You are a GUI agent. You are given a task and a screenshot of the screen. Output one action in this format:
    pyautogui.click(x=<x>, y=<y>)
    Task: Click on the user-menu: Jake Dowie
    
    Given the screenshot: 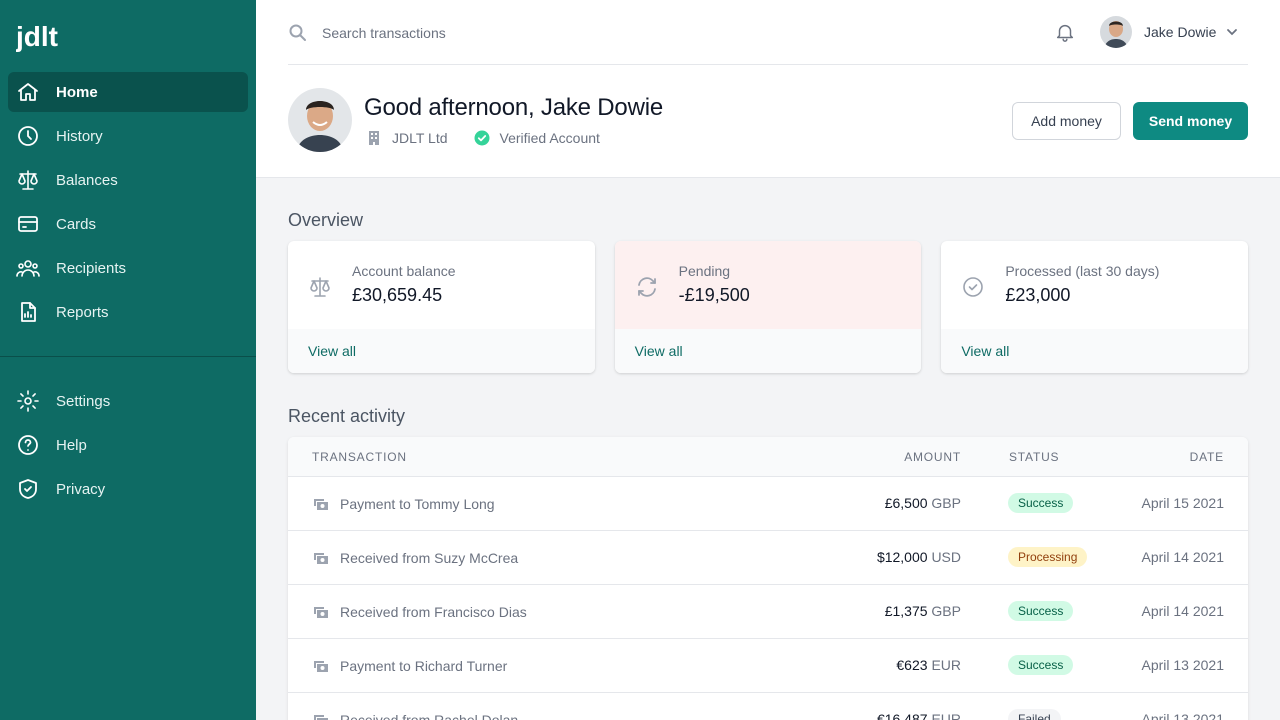 What is the action you would take?
    pyautogui.click(x=1170, y=32)
    